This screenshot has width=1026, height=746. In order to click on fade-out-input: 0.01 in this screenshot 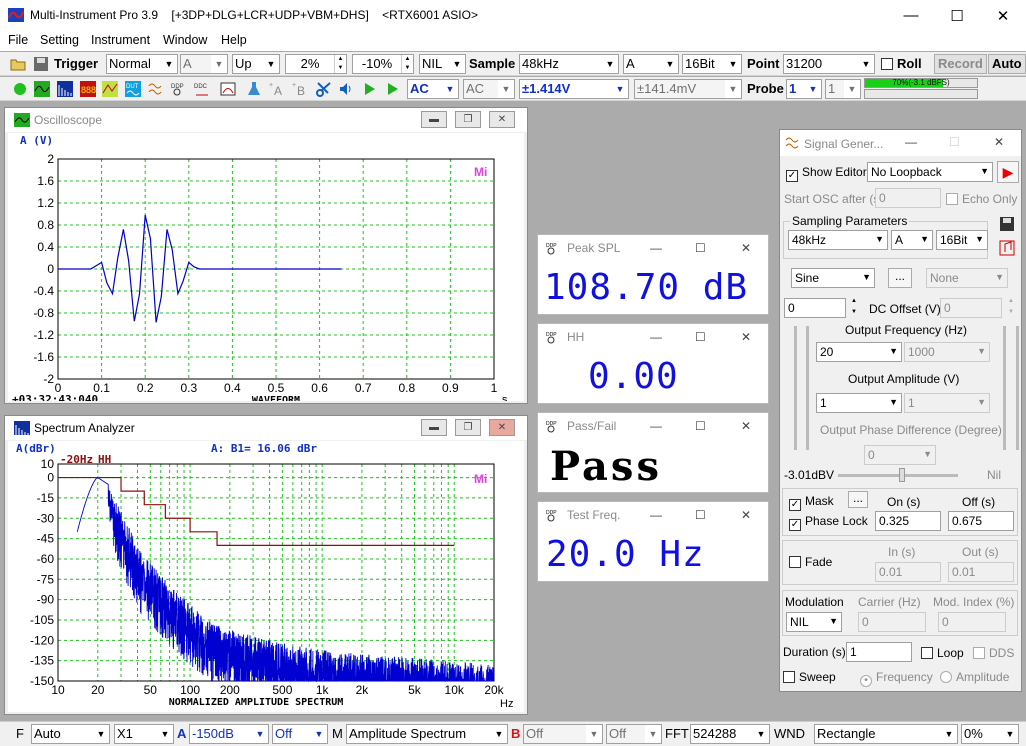, I will do `click(981, 572)`.